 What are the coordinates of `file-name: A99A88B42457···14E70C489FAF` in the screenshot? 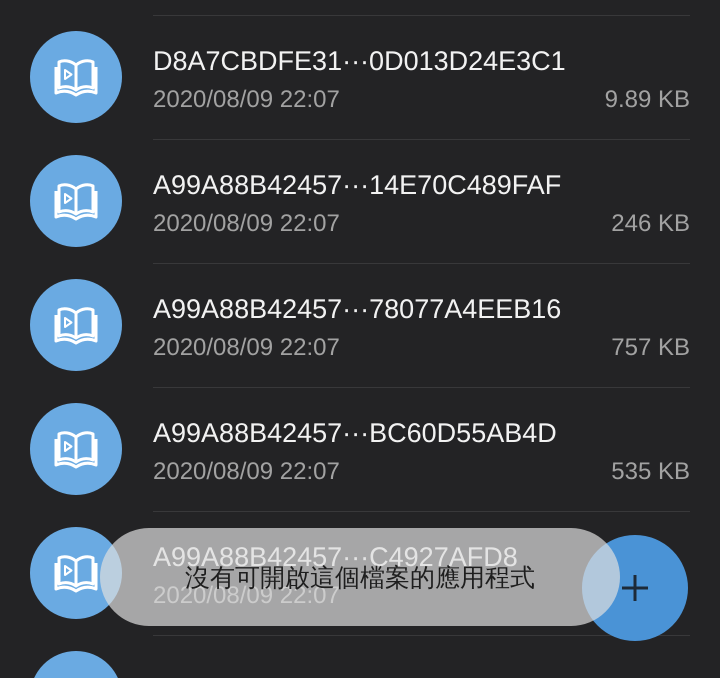 It's located at (421, 185).